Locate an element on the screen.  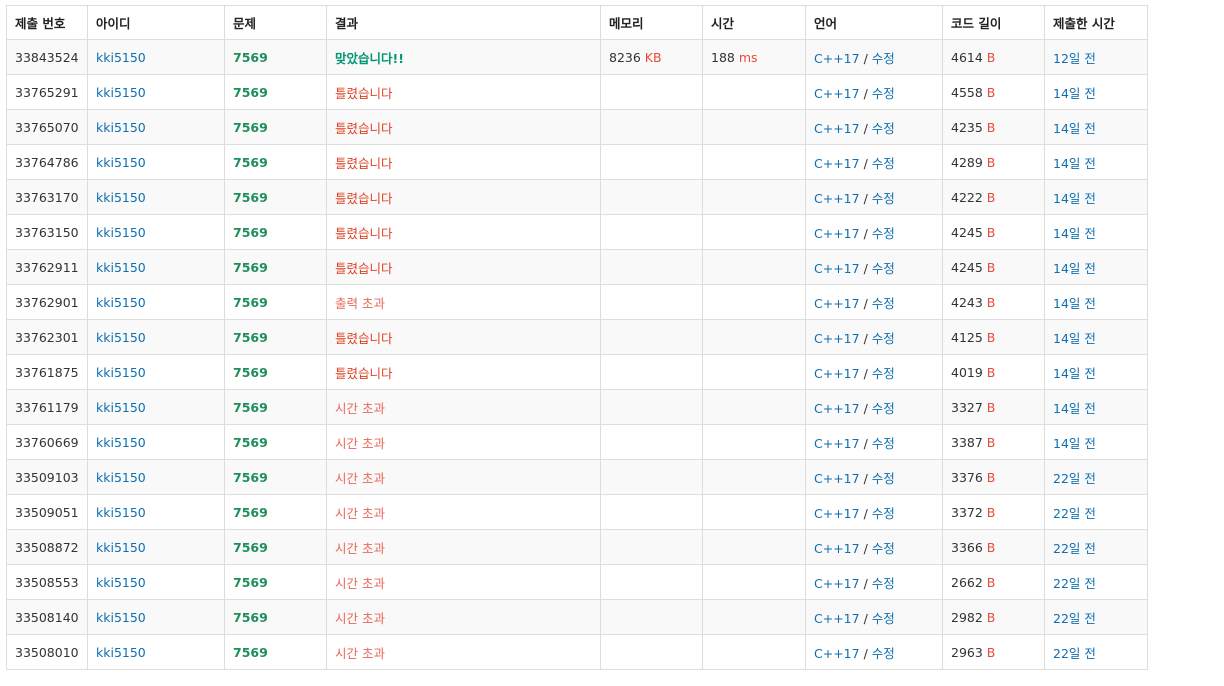
result-cell: 틀렸습니다 is located at coordinates (463, 127).